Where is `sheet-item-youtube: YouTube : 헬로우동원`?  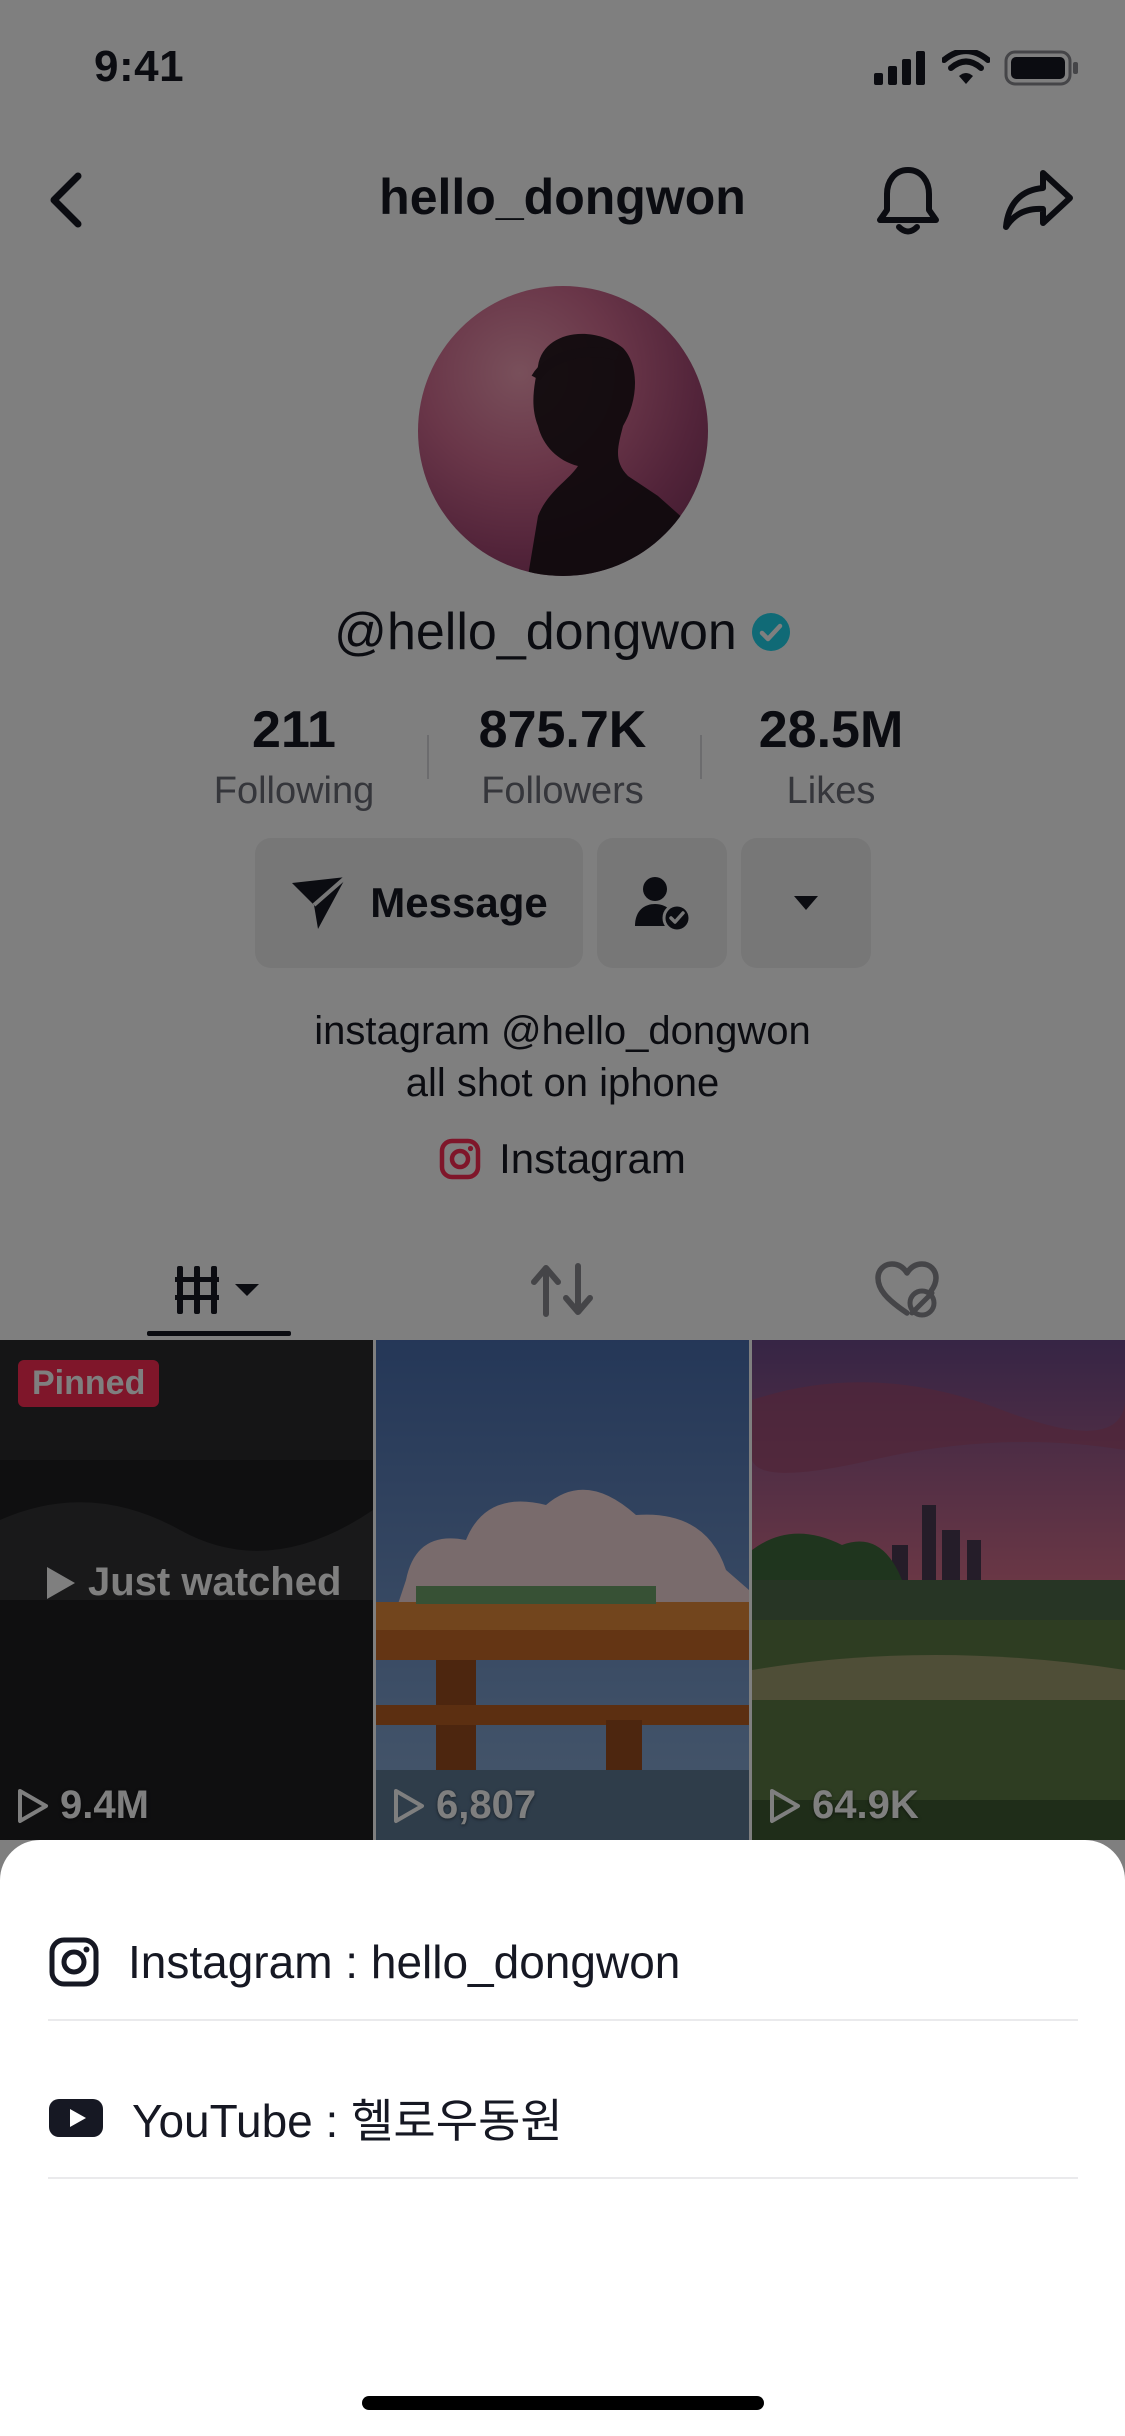 sheet-item-youtube: YouTube : 헬로우동원 is located at coordinates (563, 2118).